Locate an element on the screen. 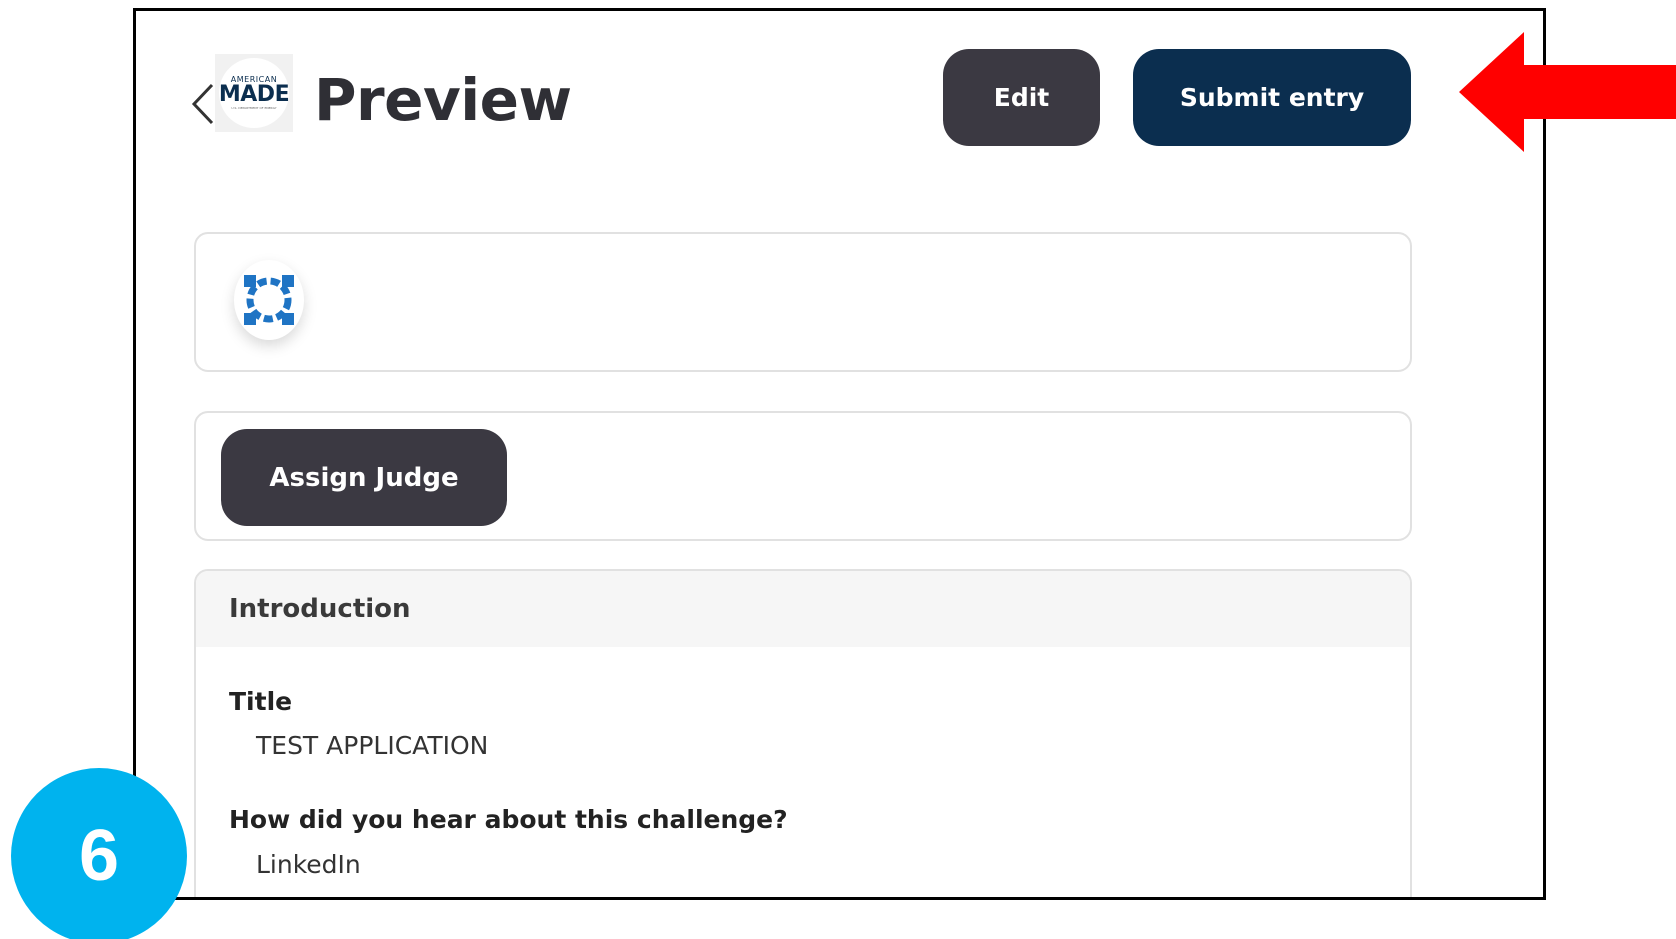  logo-main-text: MADE is located at coordinates (254, 94).